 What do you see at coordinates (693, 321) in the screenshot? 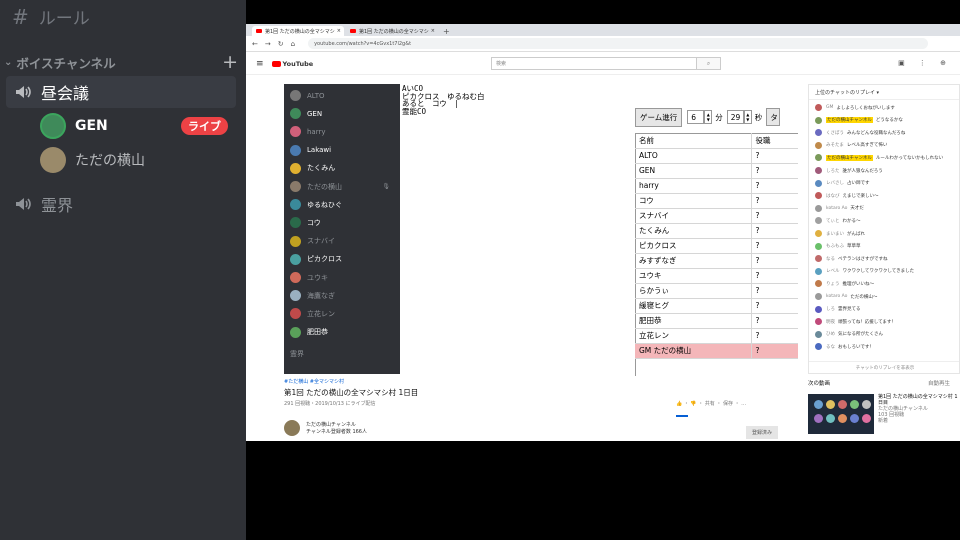
I see `player-name-cell: 肥田恭` at bounding box center [693, 321].